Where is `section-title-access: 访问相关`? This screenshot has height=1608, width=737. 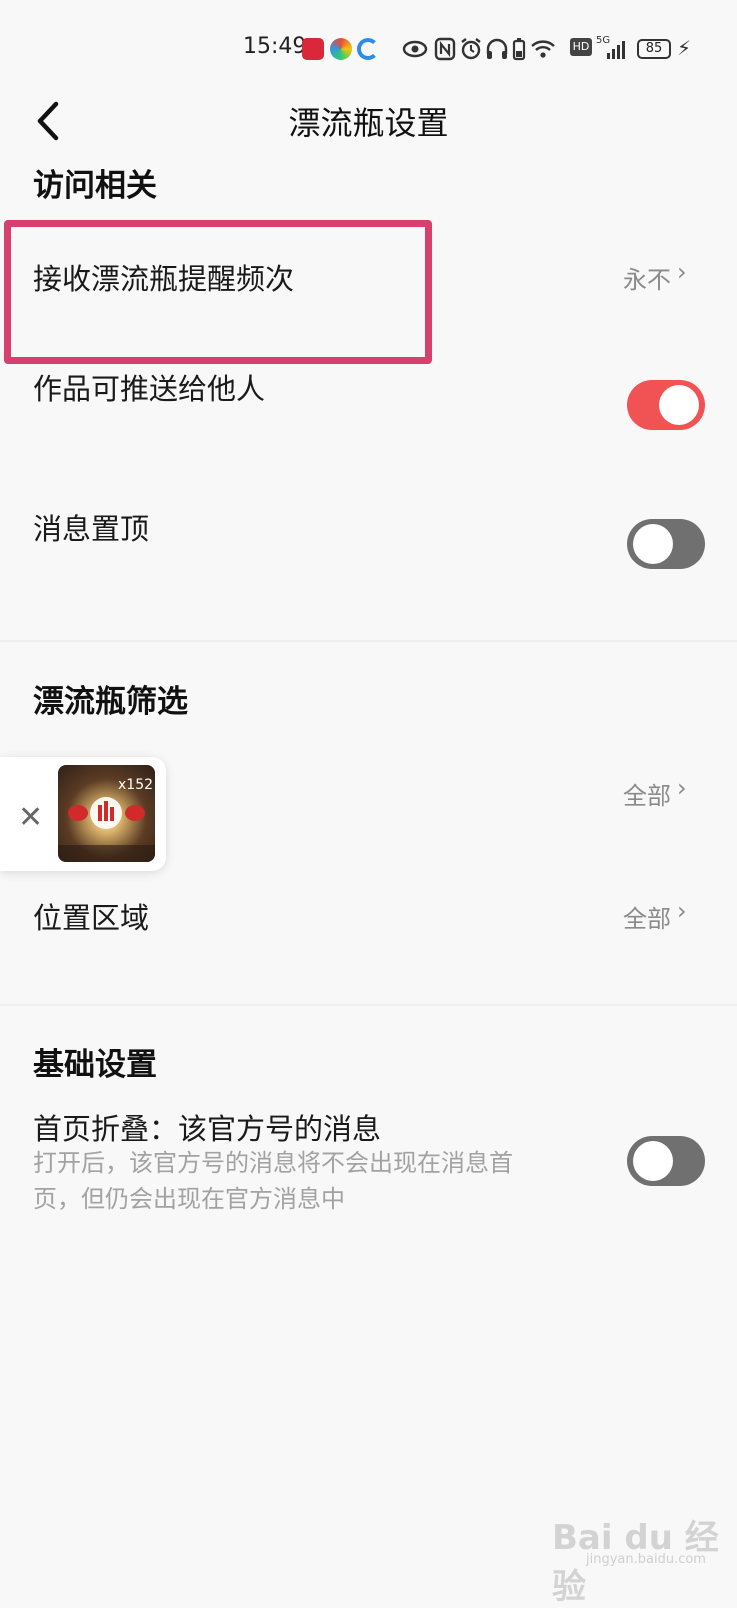 section-title-access: 访问相关 is located at coordinates (95, 186).